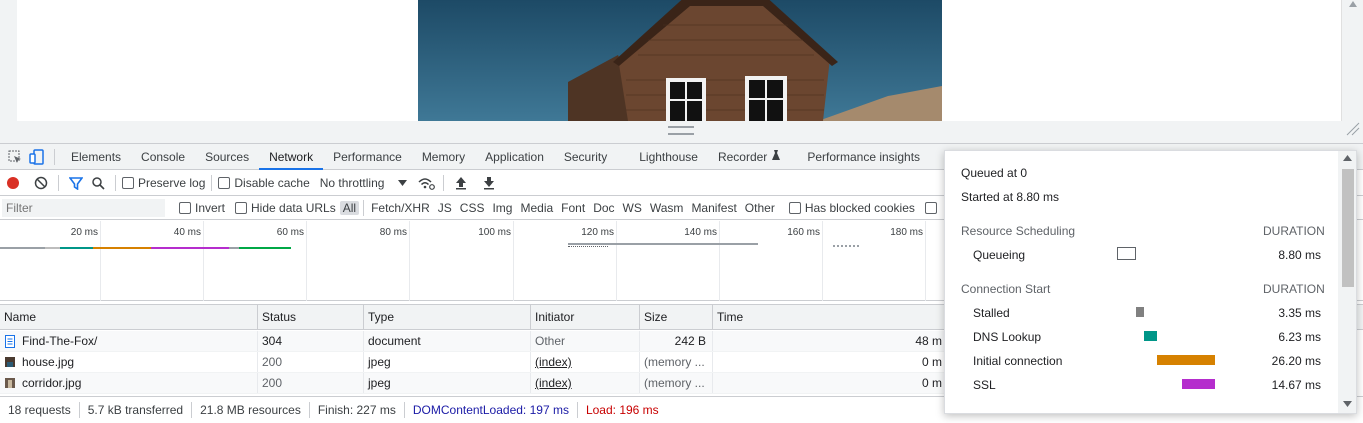  What do you see at coordinates (668, 157) in the screenshot?
I see `tab-lighthouse: Lighthouse` at bounding box center [668, 157].